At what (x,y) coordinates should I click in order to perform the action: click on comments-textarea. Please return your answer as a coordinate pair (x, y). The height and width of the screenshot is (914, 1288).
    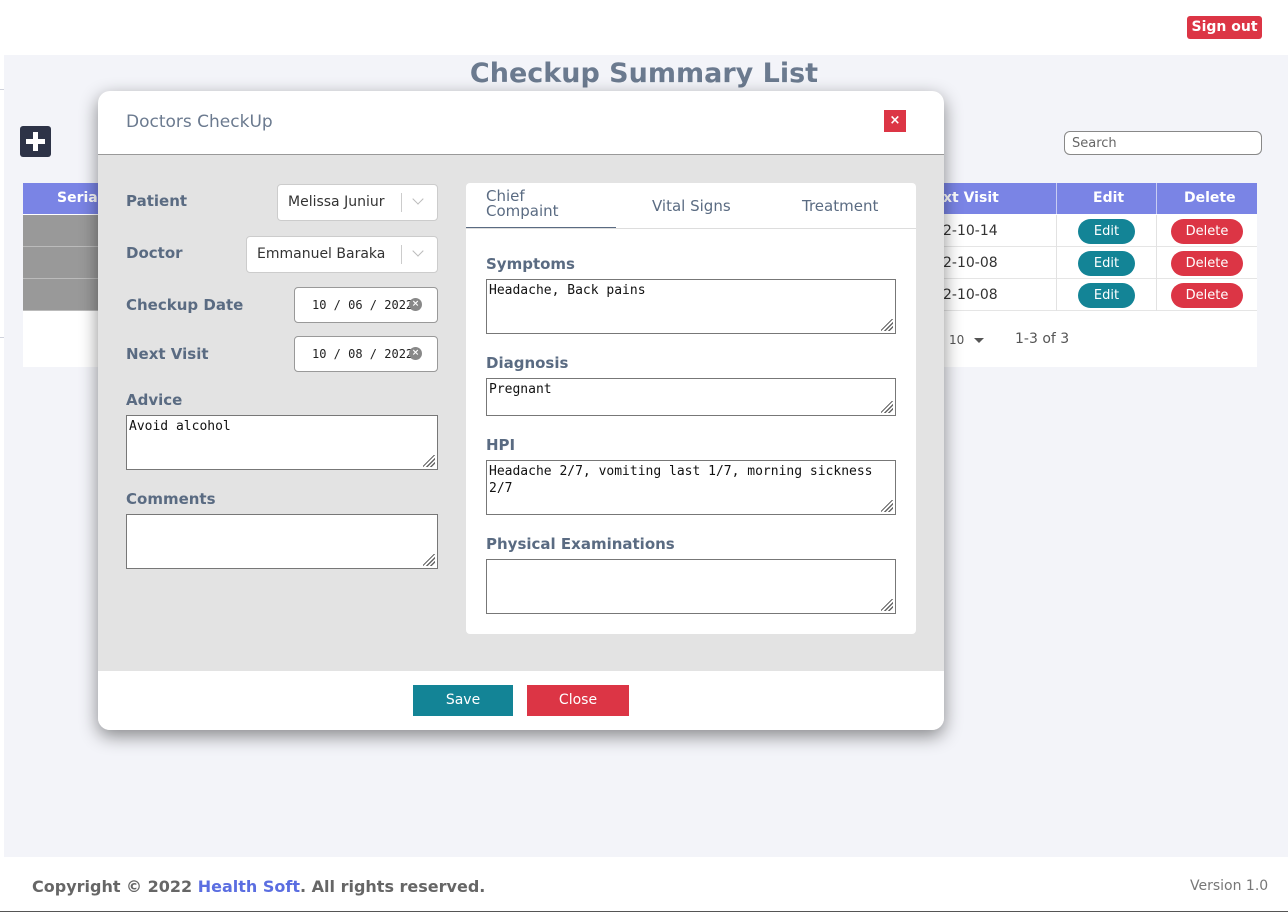
    Looking at the image, I should click on (282, 541).